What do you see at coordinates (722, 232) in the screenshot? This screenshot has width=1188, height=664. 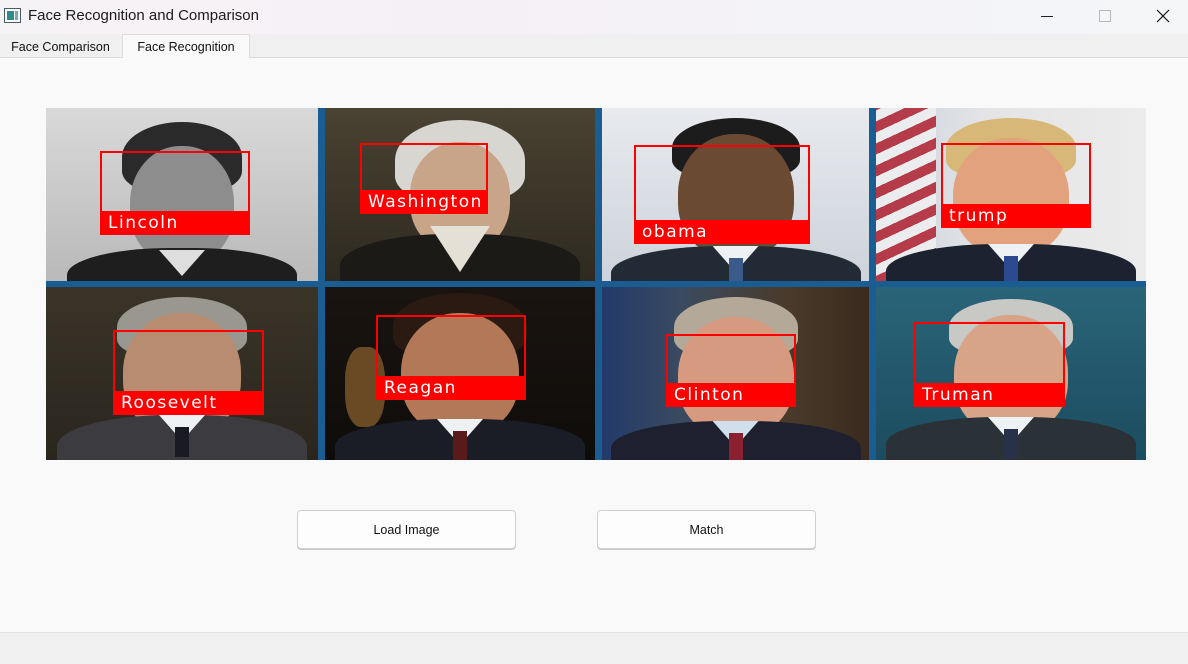 I see `face-name-label: obama` at bounding box center [722, 232].